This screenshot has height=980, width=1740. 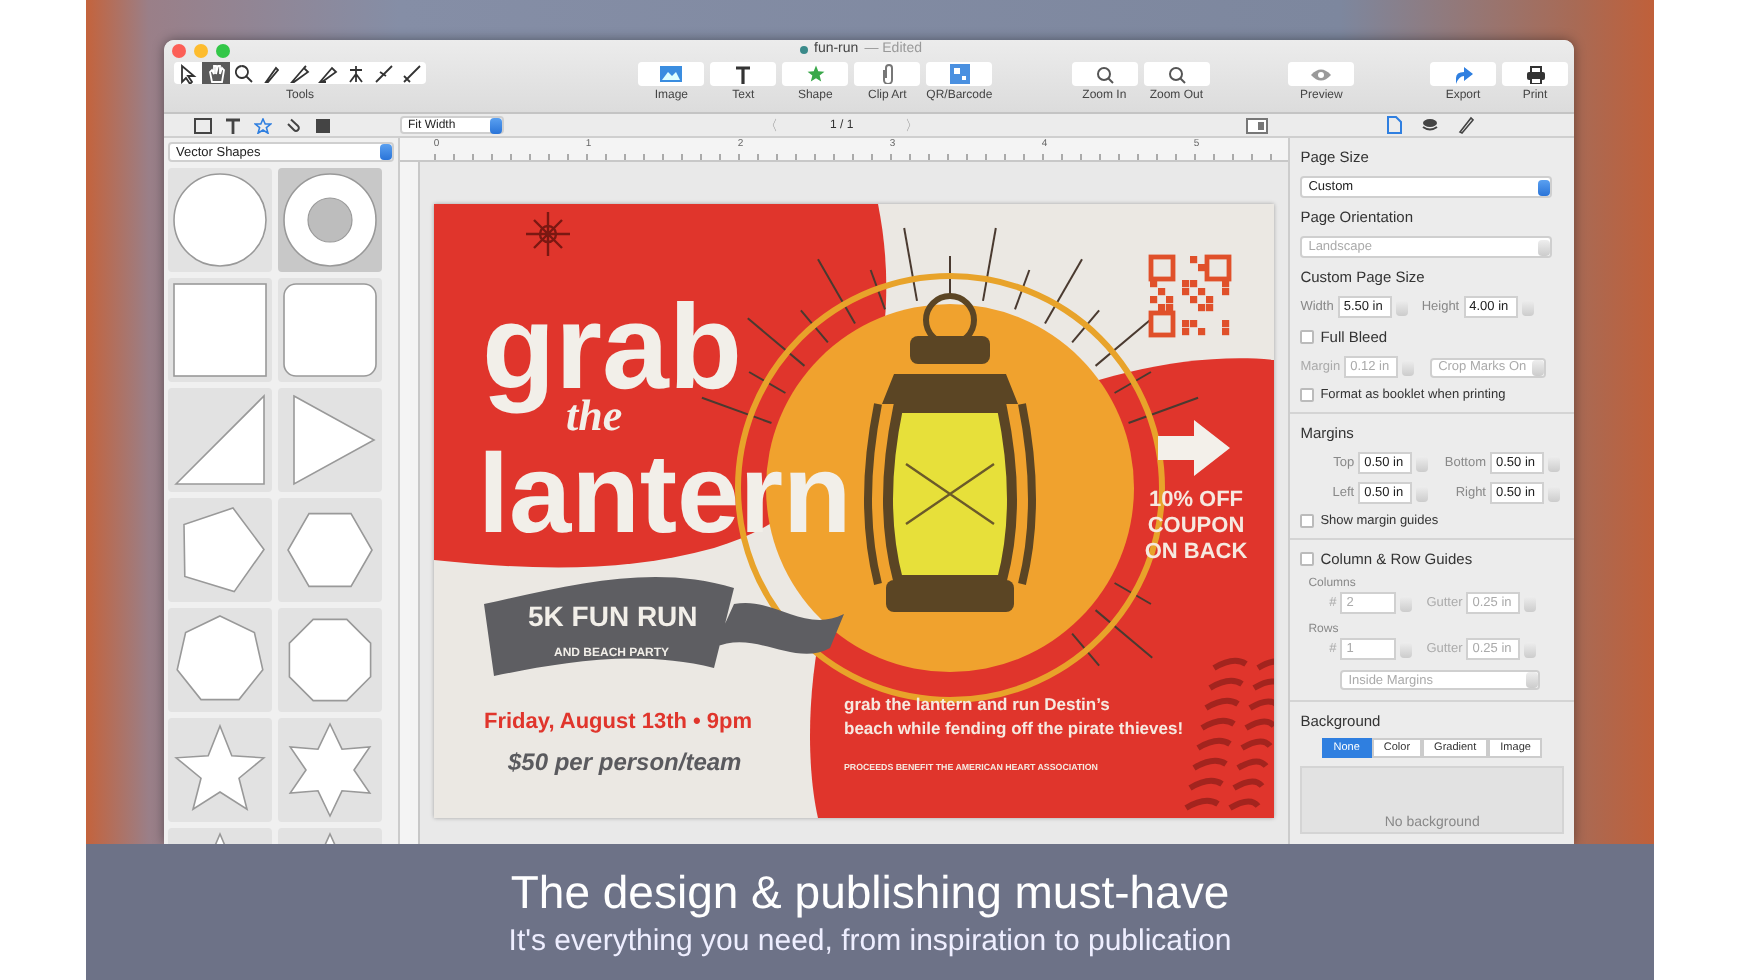 I want to click on text-icon, so click(x=743, y=74).